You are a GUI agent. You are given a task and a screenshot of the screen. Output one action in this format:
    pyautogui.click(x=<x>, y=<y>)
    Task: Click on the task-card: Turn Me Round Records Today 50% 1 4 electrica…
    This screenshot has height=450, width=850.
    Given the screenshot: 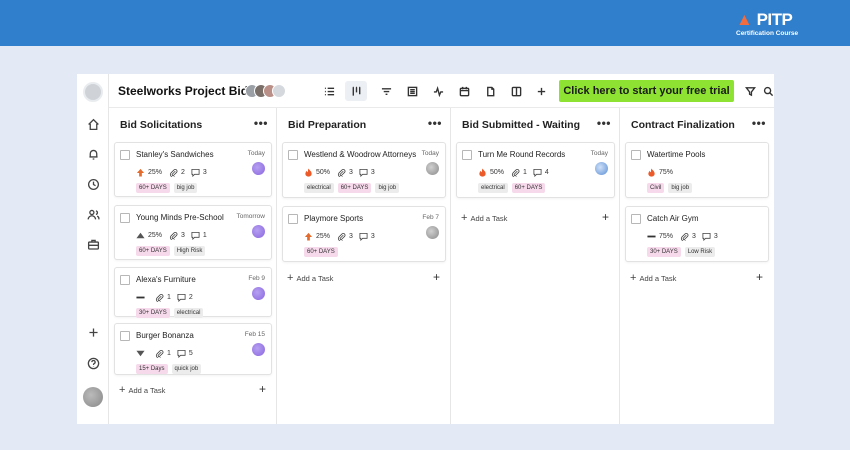 What is the action you would take?
    pyautogui.click(x=535, y=170)
    